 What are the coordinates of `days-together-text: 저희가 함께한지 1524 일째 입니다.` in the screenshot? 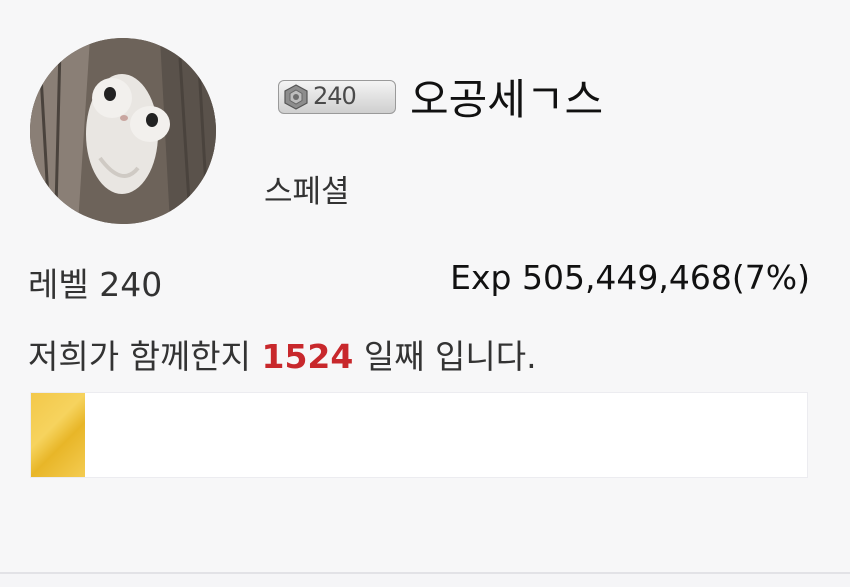 It's located at (282, 354).